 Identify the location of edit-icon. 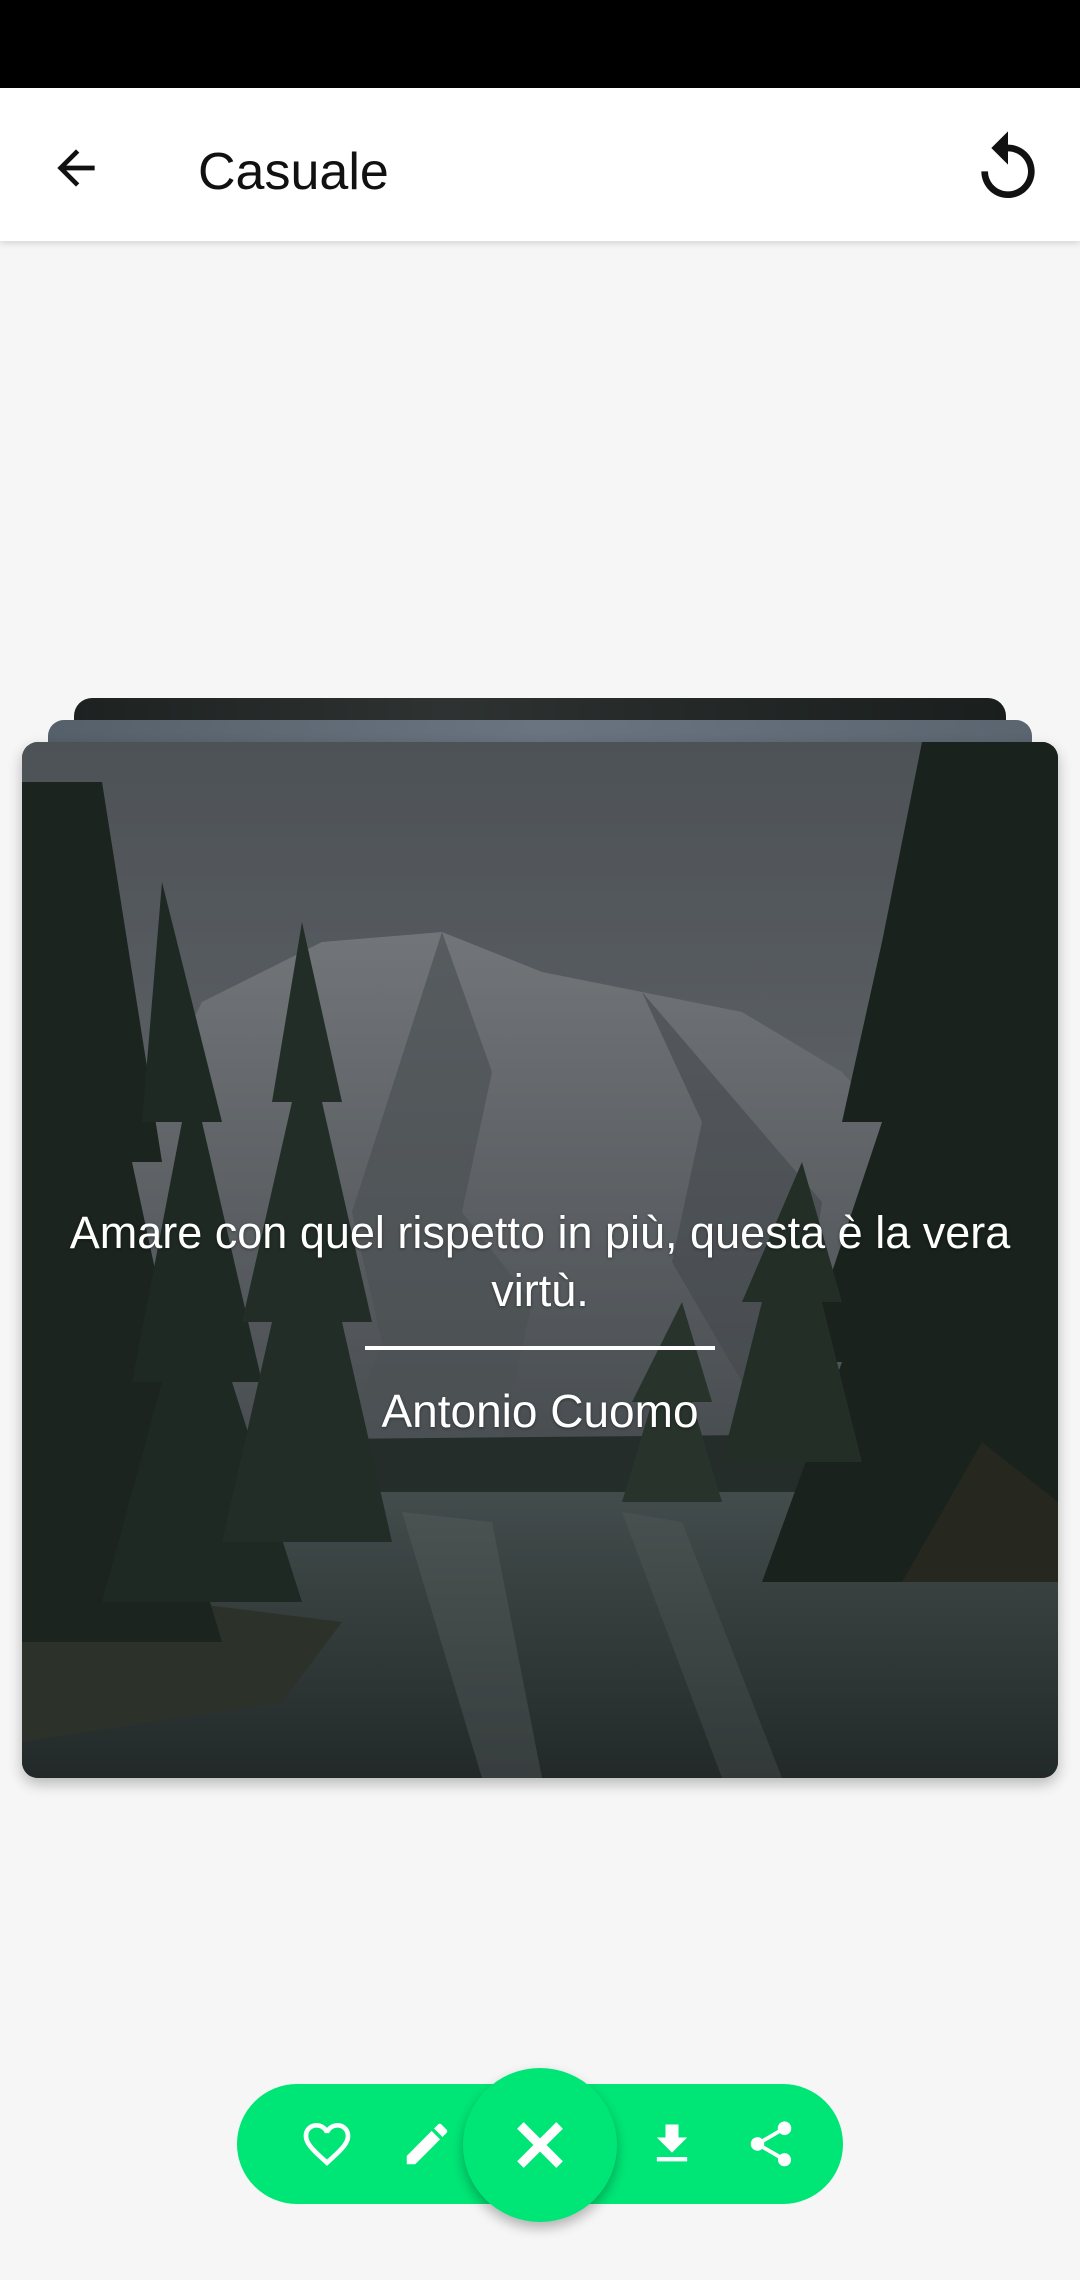
(427, 2144).